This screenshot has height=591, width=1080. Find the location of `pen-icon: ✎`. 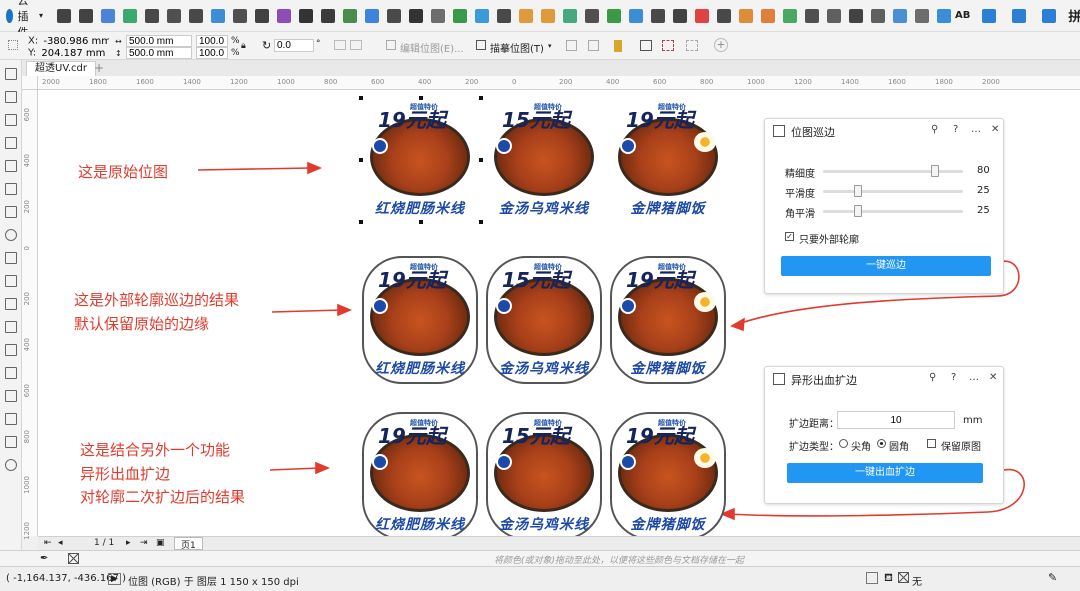

pen-icon: ✎ is located at coordinates (1052, 577).